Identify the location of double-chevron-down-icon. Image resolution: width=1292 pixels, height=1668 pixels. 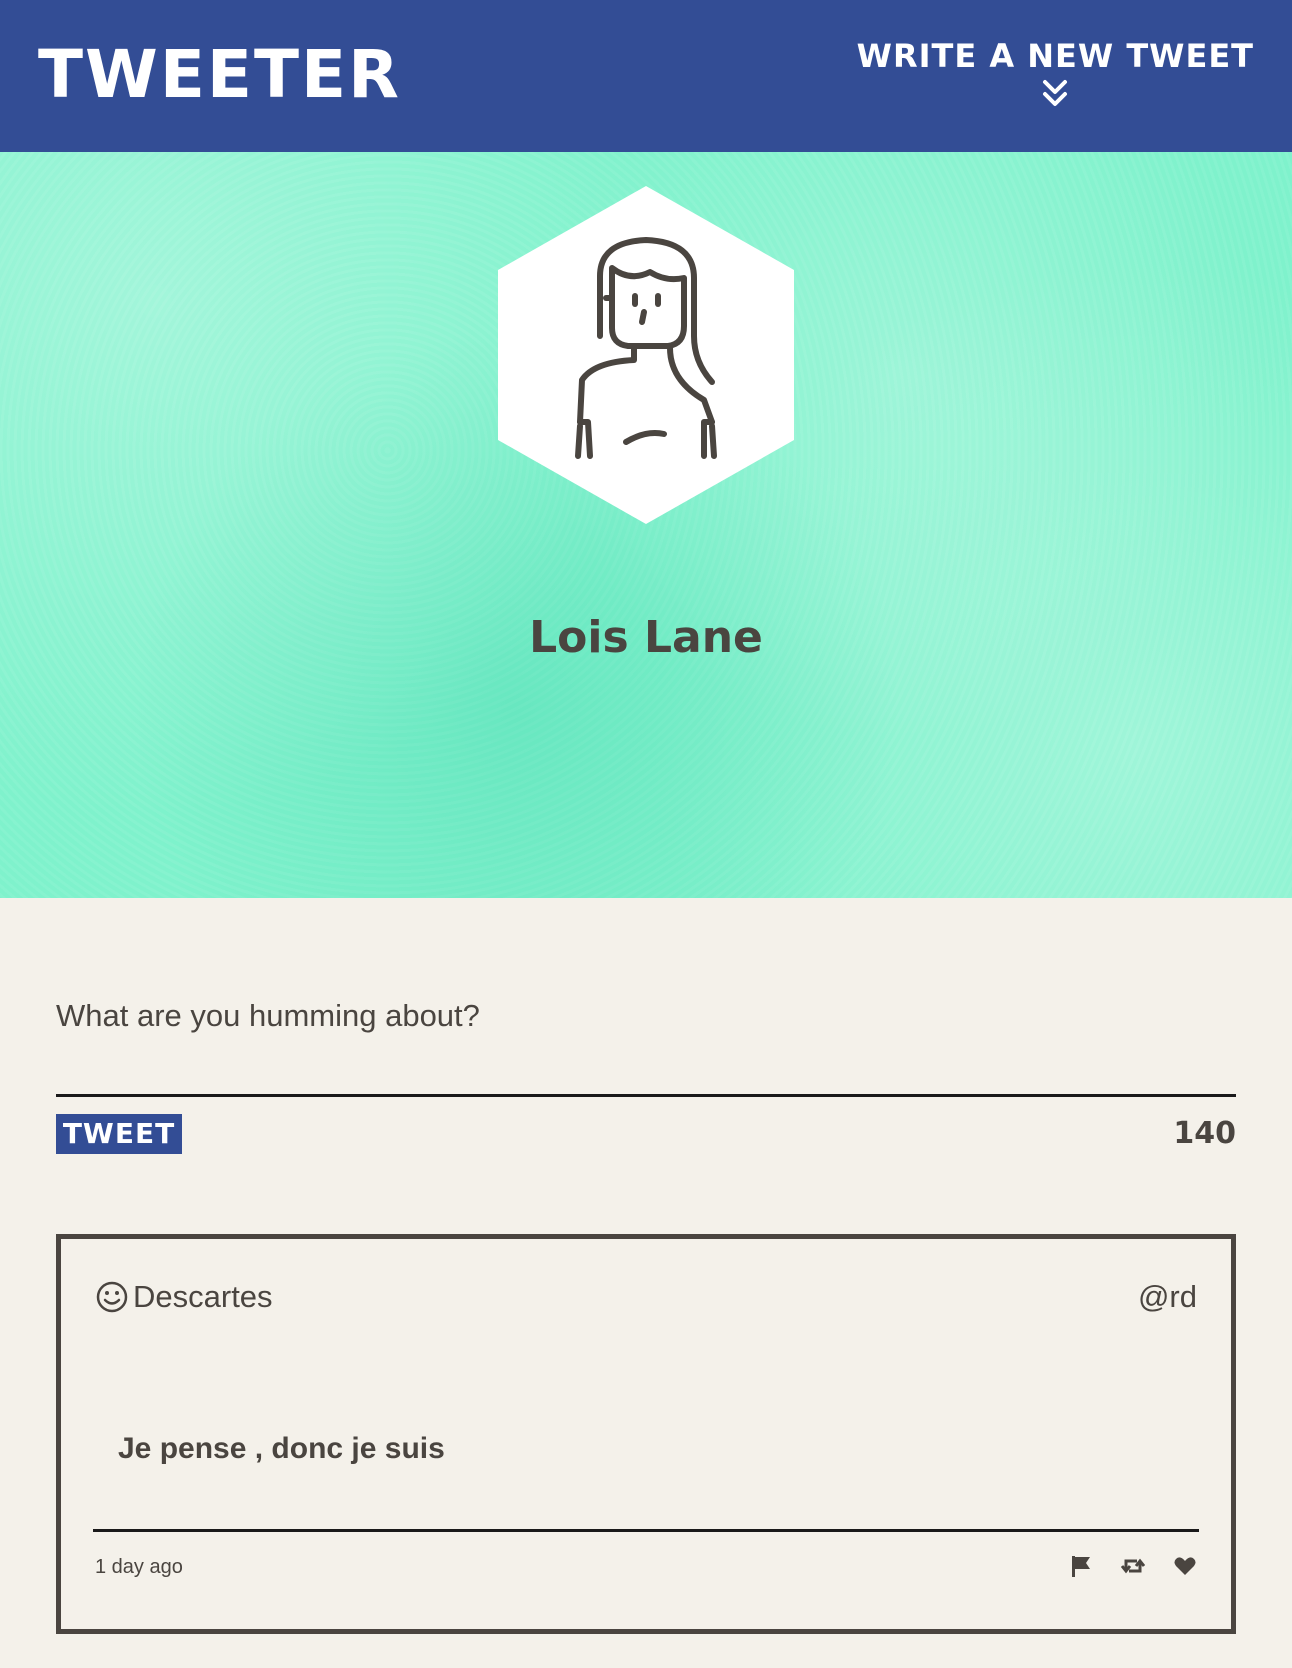
(1055, 94).